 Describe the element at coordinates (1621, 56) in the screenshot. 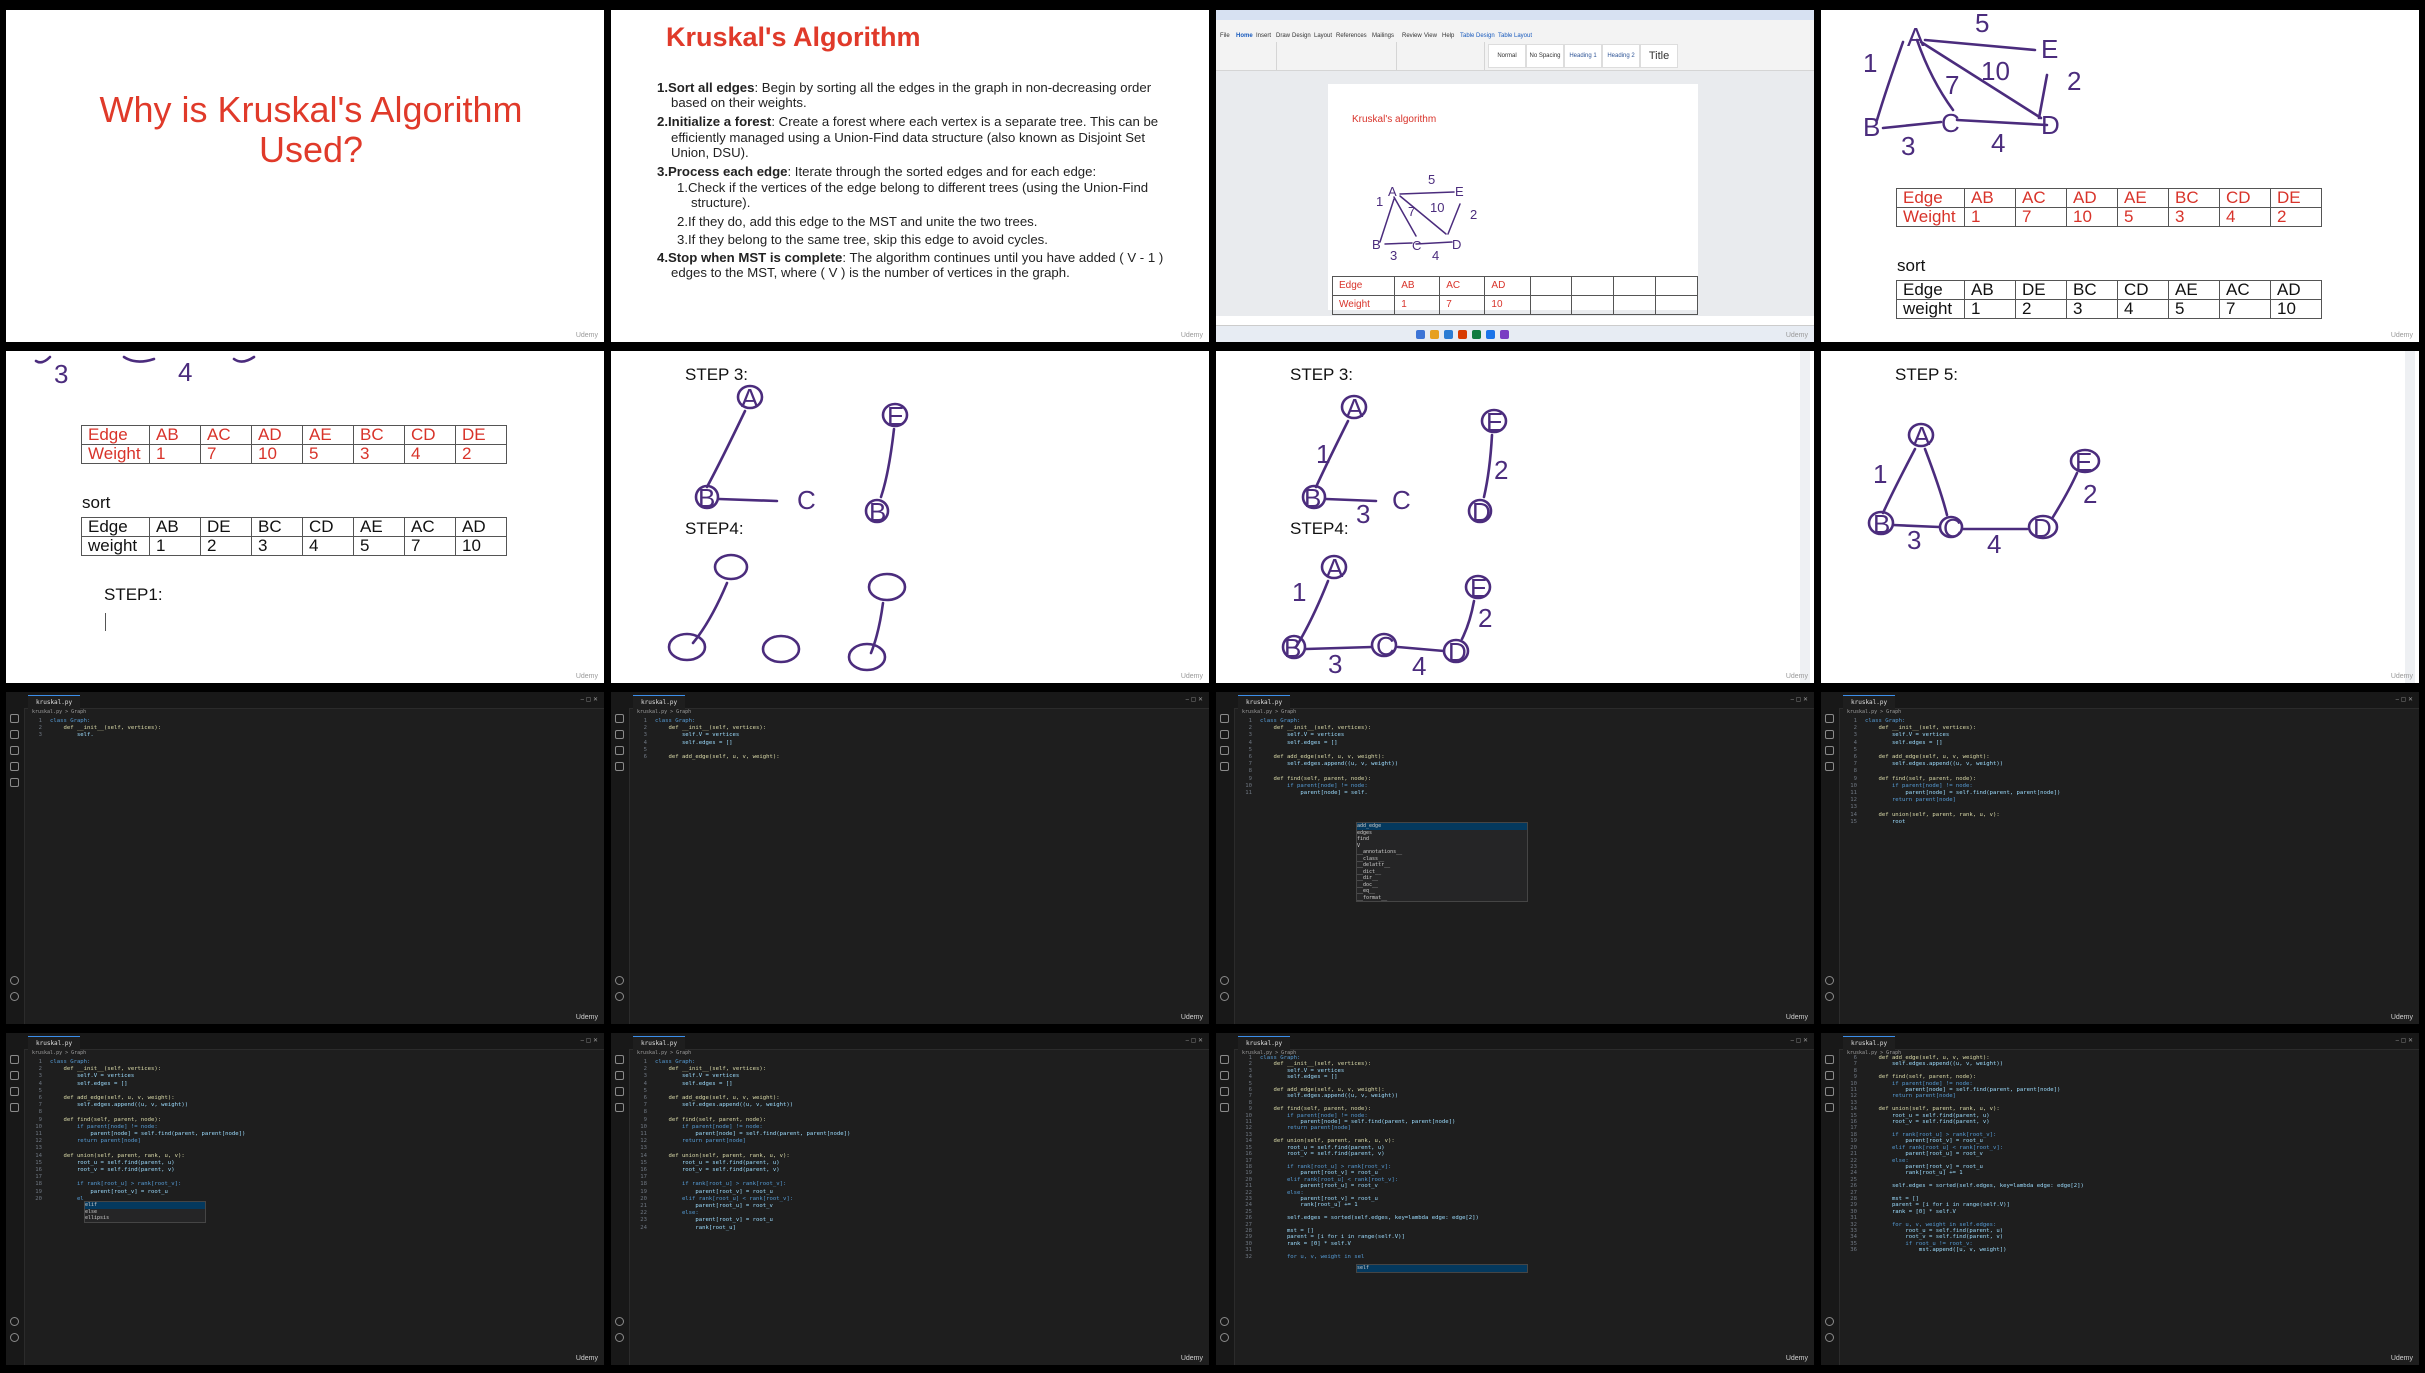

I see `style-heading2: Heading 2` at that location.